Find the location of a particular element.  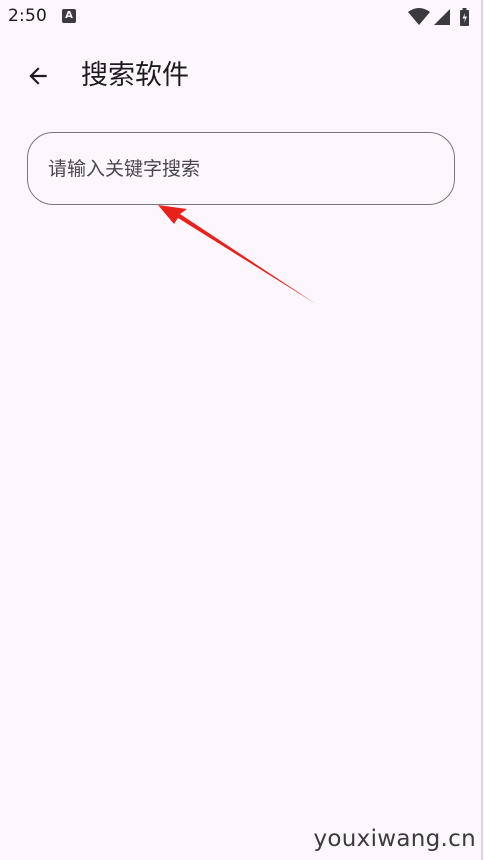

status-icons is located at coordinates (438, 17).